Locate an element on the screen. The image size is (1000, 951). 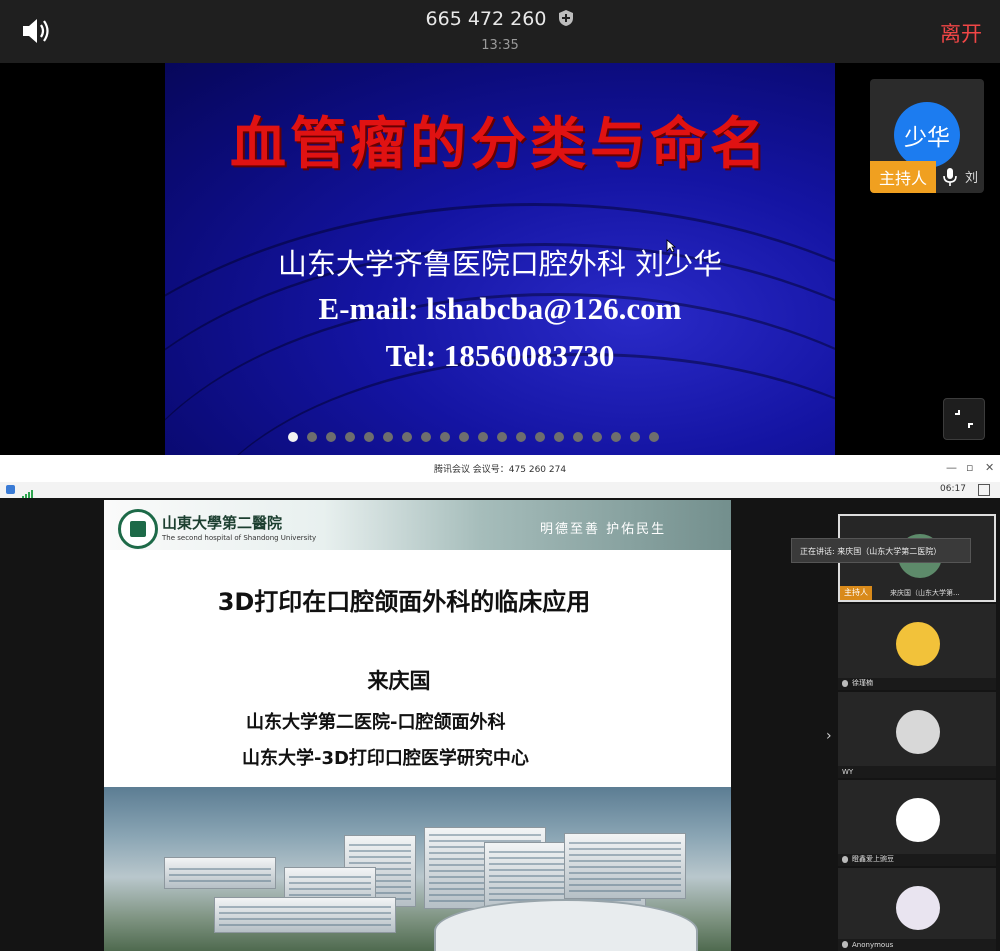
window-title: 腾讯会议 会议号：475 260 274 is located at coordinates (500, 470).